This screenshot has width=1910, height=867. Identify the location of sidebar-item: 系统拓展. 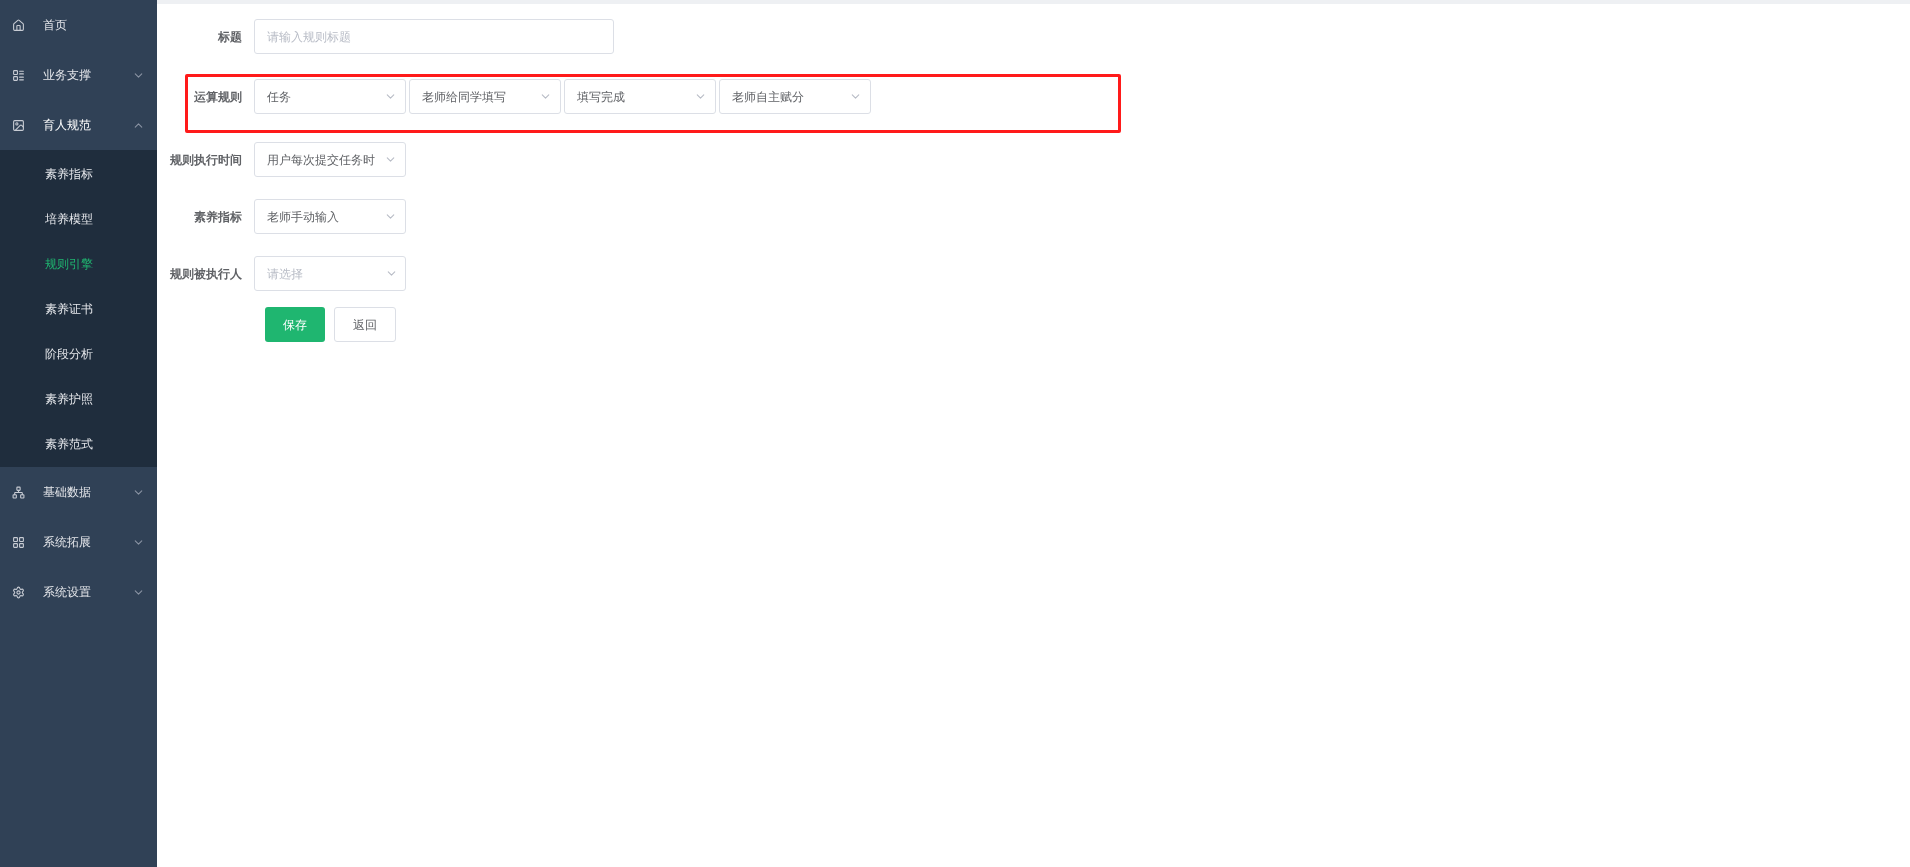
(78, 542).